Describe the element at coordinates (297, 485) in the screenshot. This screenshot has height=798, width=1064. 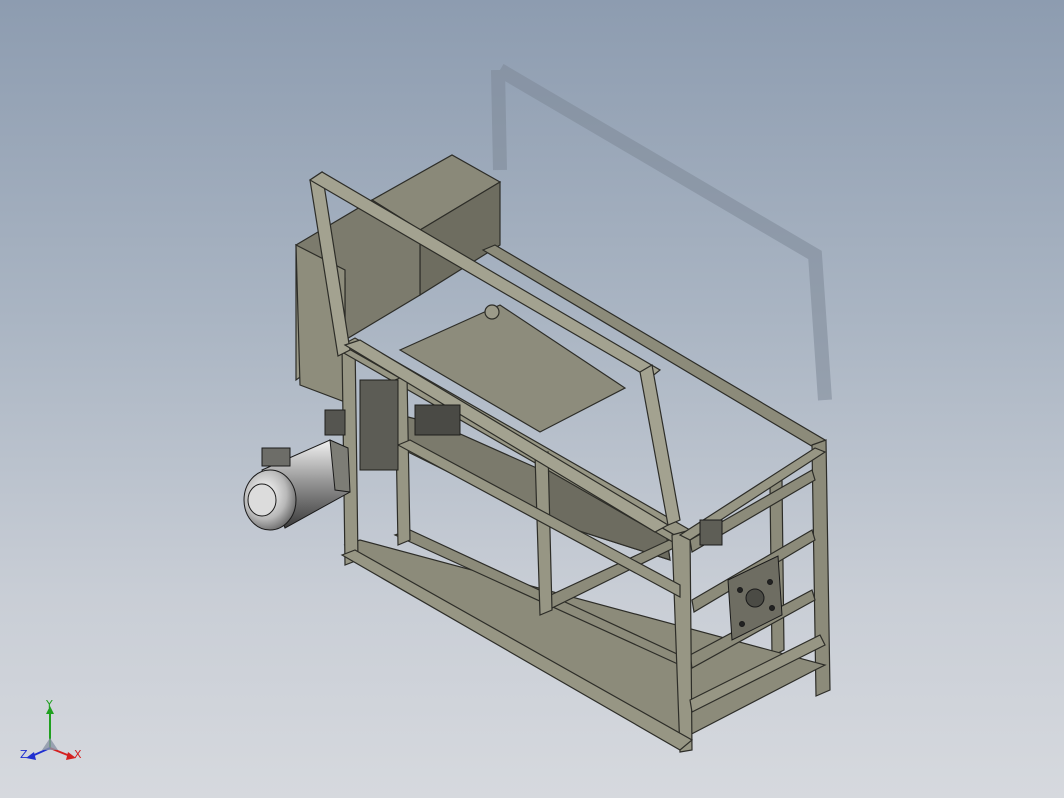
I see `electric-motor` at that location.